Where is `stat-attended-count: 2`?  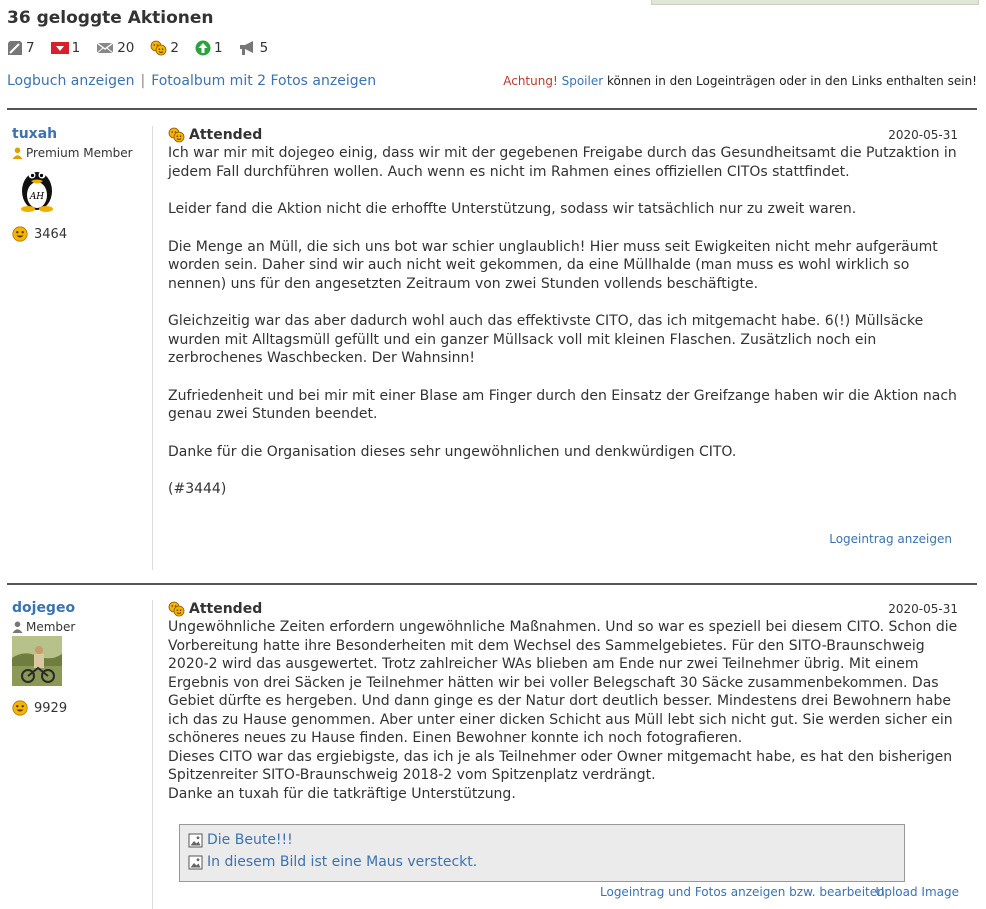 stat-attended-count: 2 is located at coordinates (174, 48).